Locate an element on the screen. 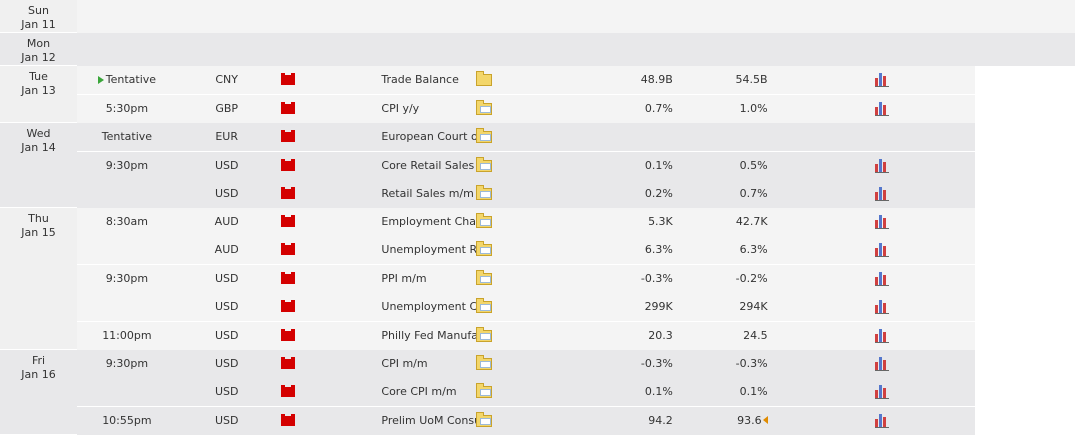  event-forecast: -0.3% is located at coordinates (725, 363).